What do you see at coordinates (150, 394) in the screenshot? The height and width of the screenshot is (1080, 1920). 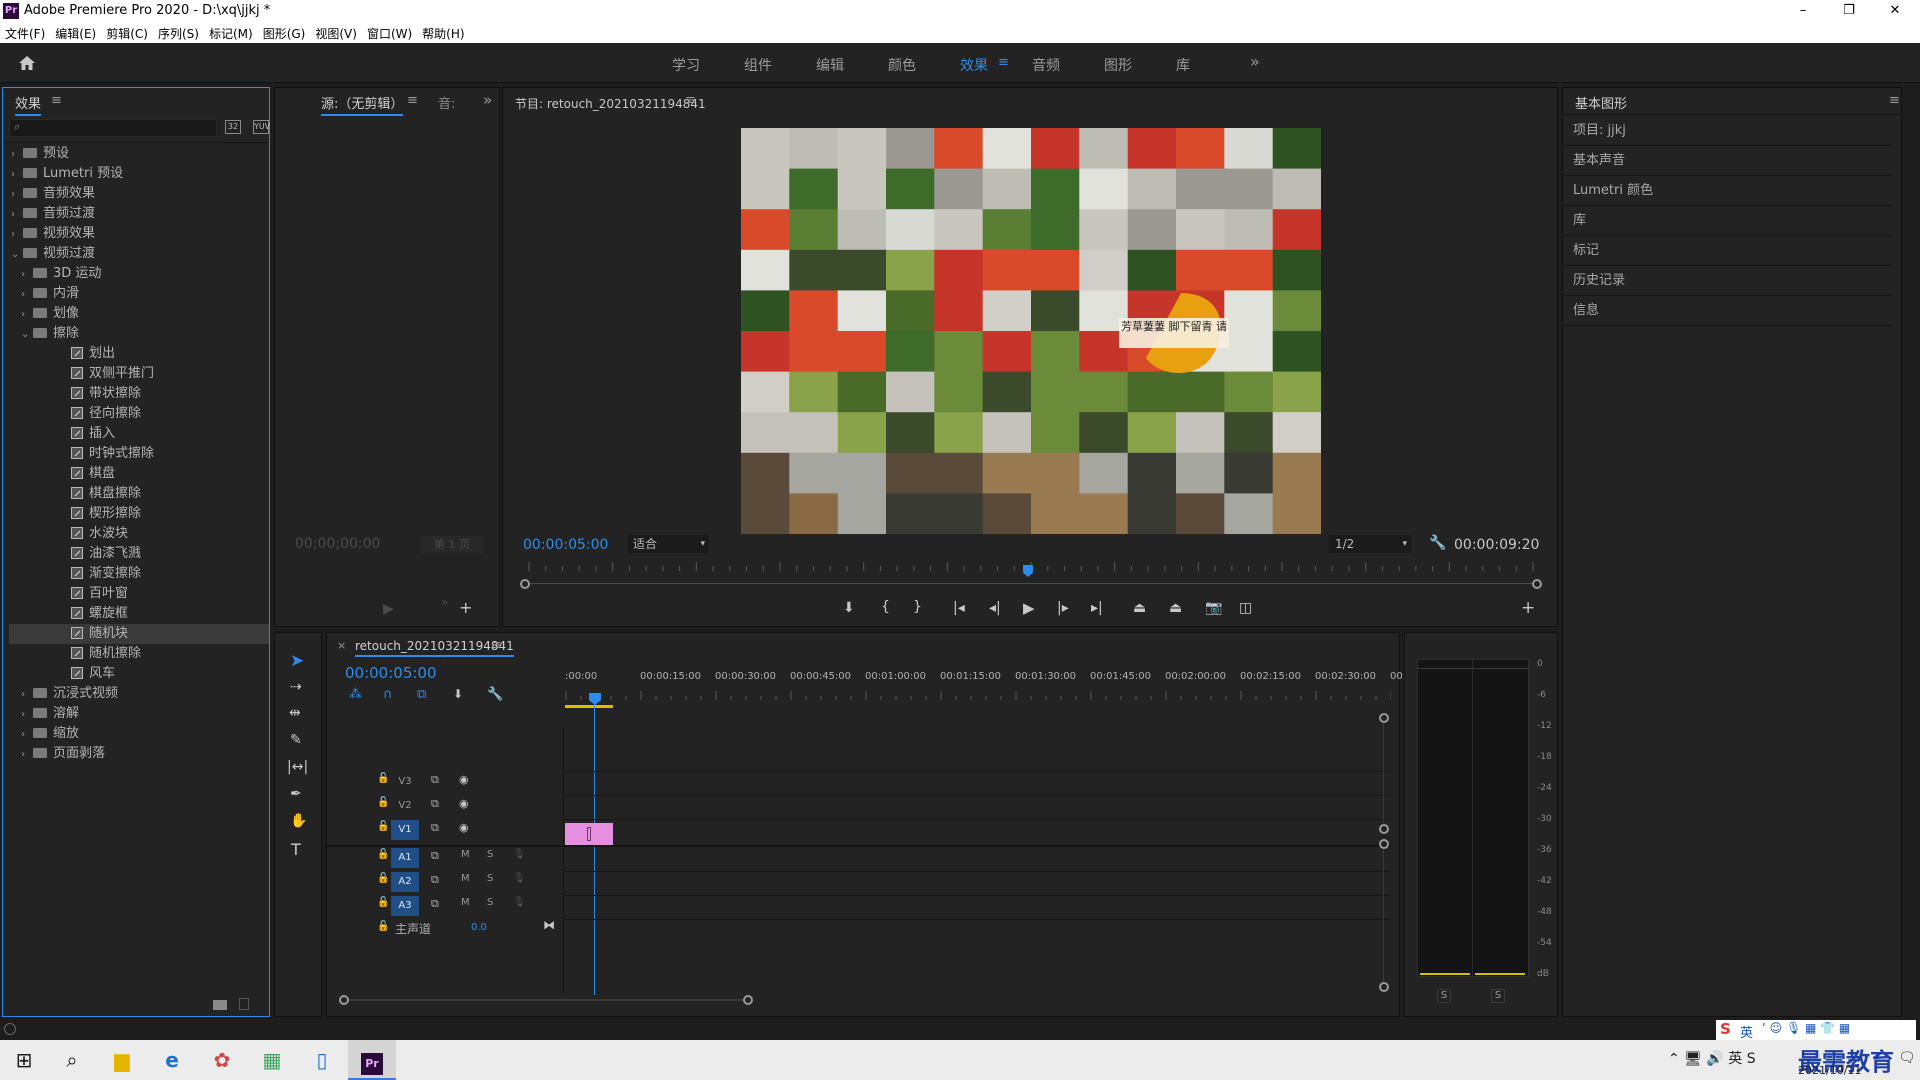 I see `effects-tree-item: 带状擦除` at bounding box center [150, 394].